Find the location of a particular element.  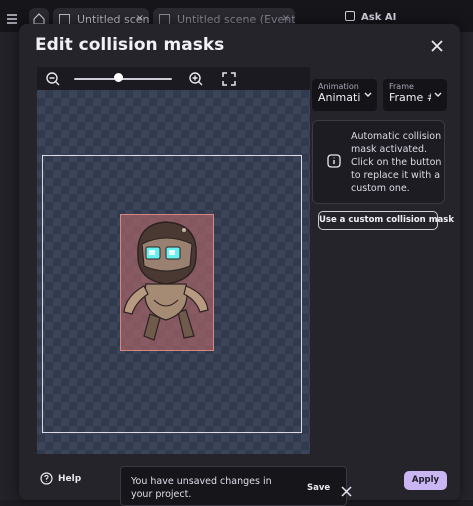

zoom-out-icon is located at coordinates (53, 79).